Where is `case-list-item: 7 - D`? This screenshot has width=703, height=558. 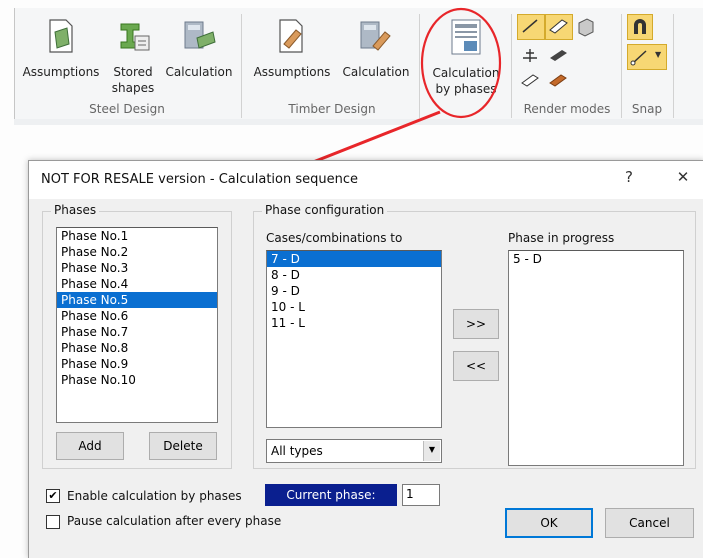
case-list-item: 7 - D is located at coordinates (354, 259).